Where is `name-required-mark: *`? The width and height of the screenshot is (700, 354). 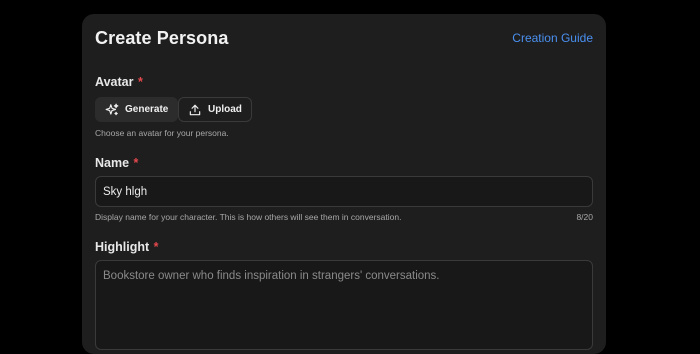
name-required-mark: * is located at coordinates (136, 163).